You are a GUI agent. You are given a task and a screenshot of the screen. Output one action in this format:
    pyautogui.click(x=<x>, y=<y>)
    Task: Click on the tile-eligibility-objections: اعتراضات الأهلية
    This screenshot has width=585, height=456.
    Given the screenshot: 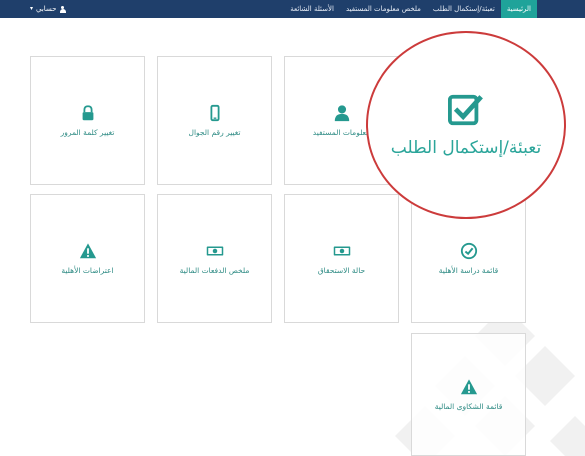 What is the action you would take?
    pyautogui.click(x=87, y=258)
    